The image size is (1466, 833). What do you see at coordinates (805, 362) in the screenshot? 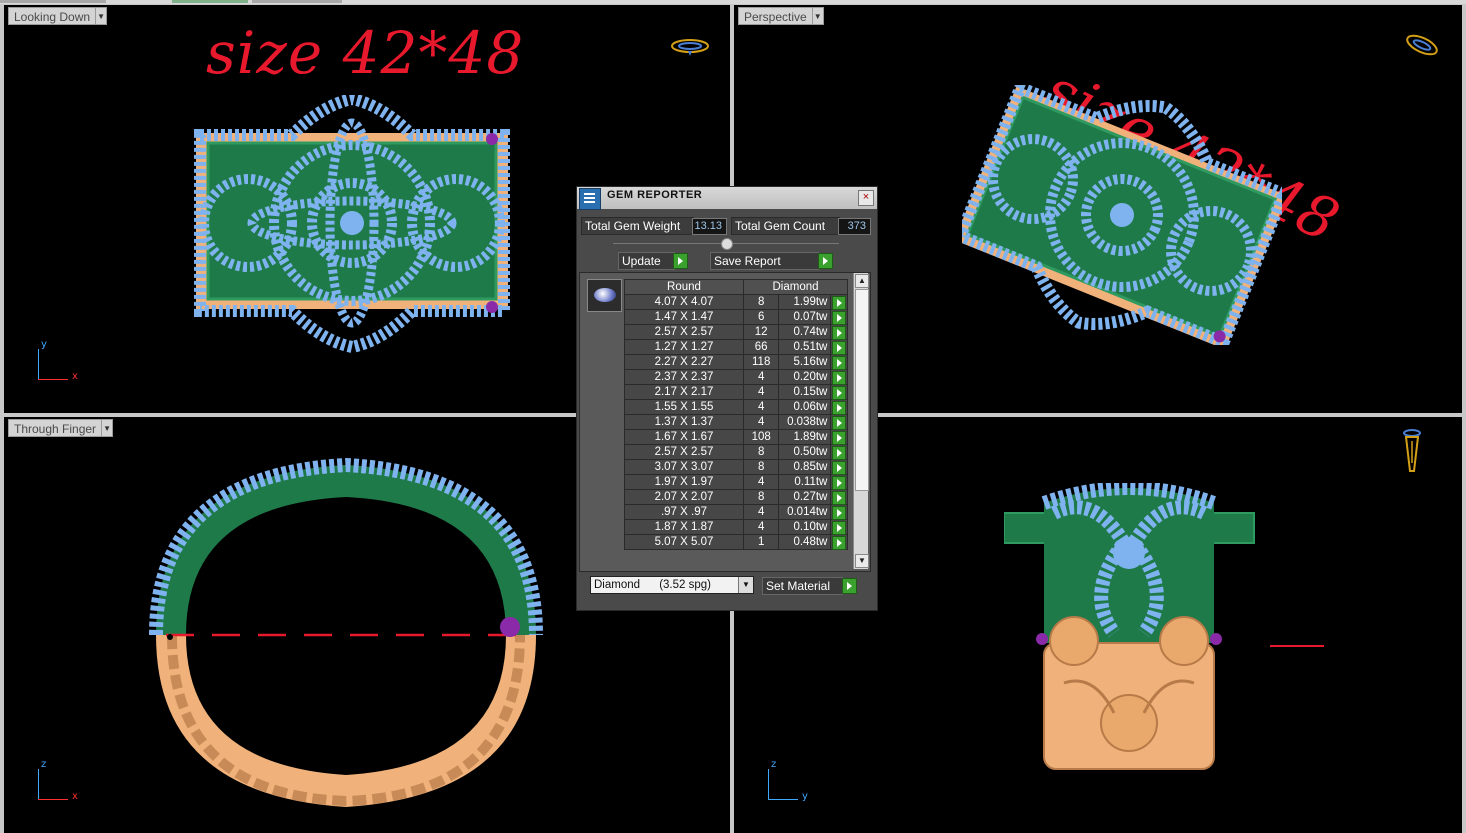
I see `gem-weight-cell: 5.16tw` at bounding box center [805, 362].